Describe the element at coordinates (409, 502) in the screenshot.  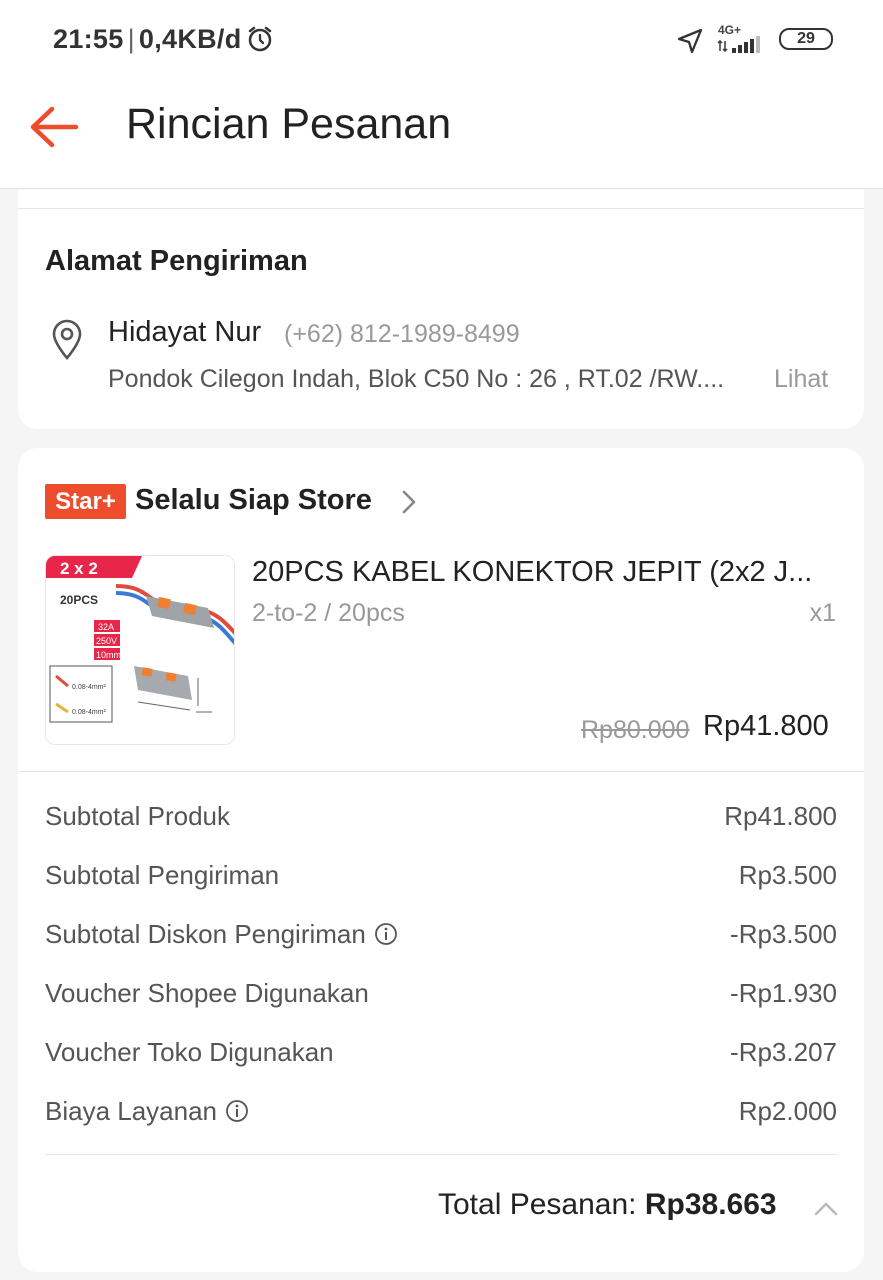
I see `chevron-right-icon` at that location.